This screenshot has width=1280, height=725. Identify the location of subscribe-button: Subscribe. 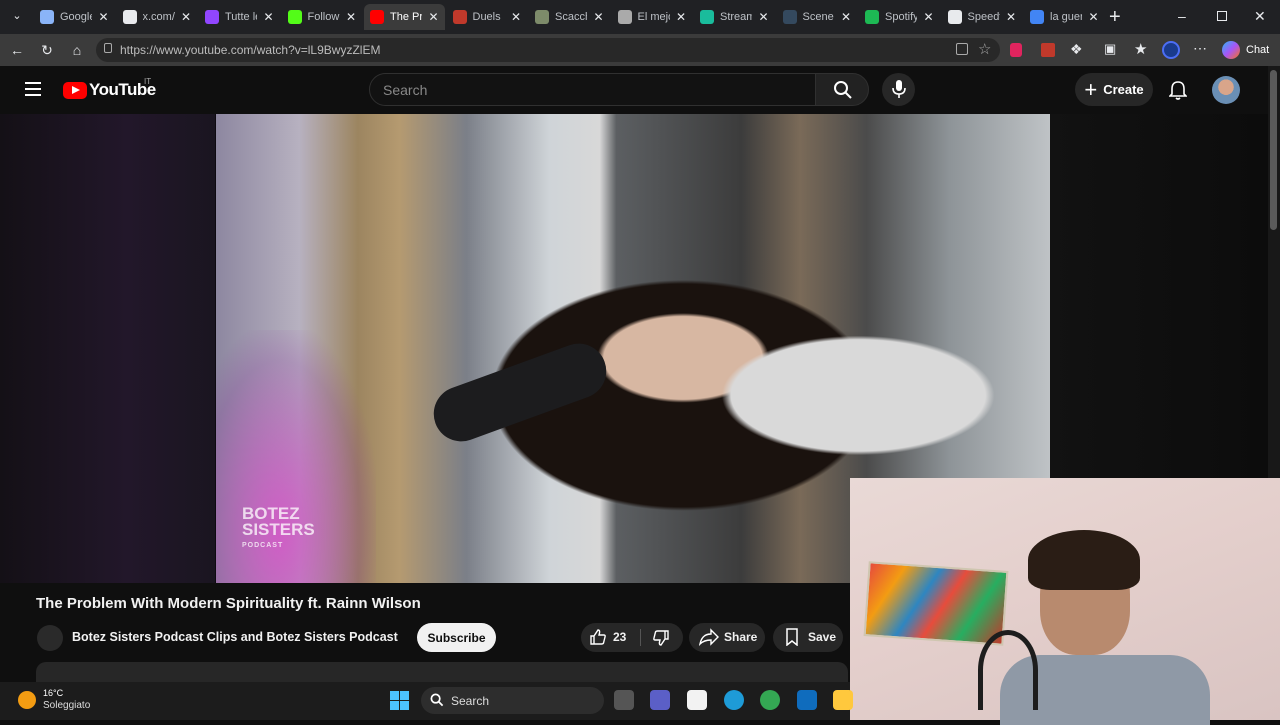
(456, 637).